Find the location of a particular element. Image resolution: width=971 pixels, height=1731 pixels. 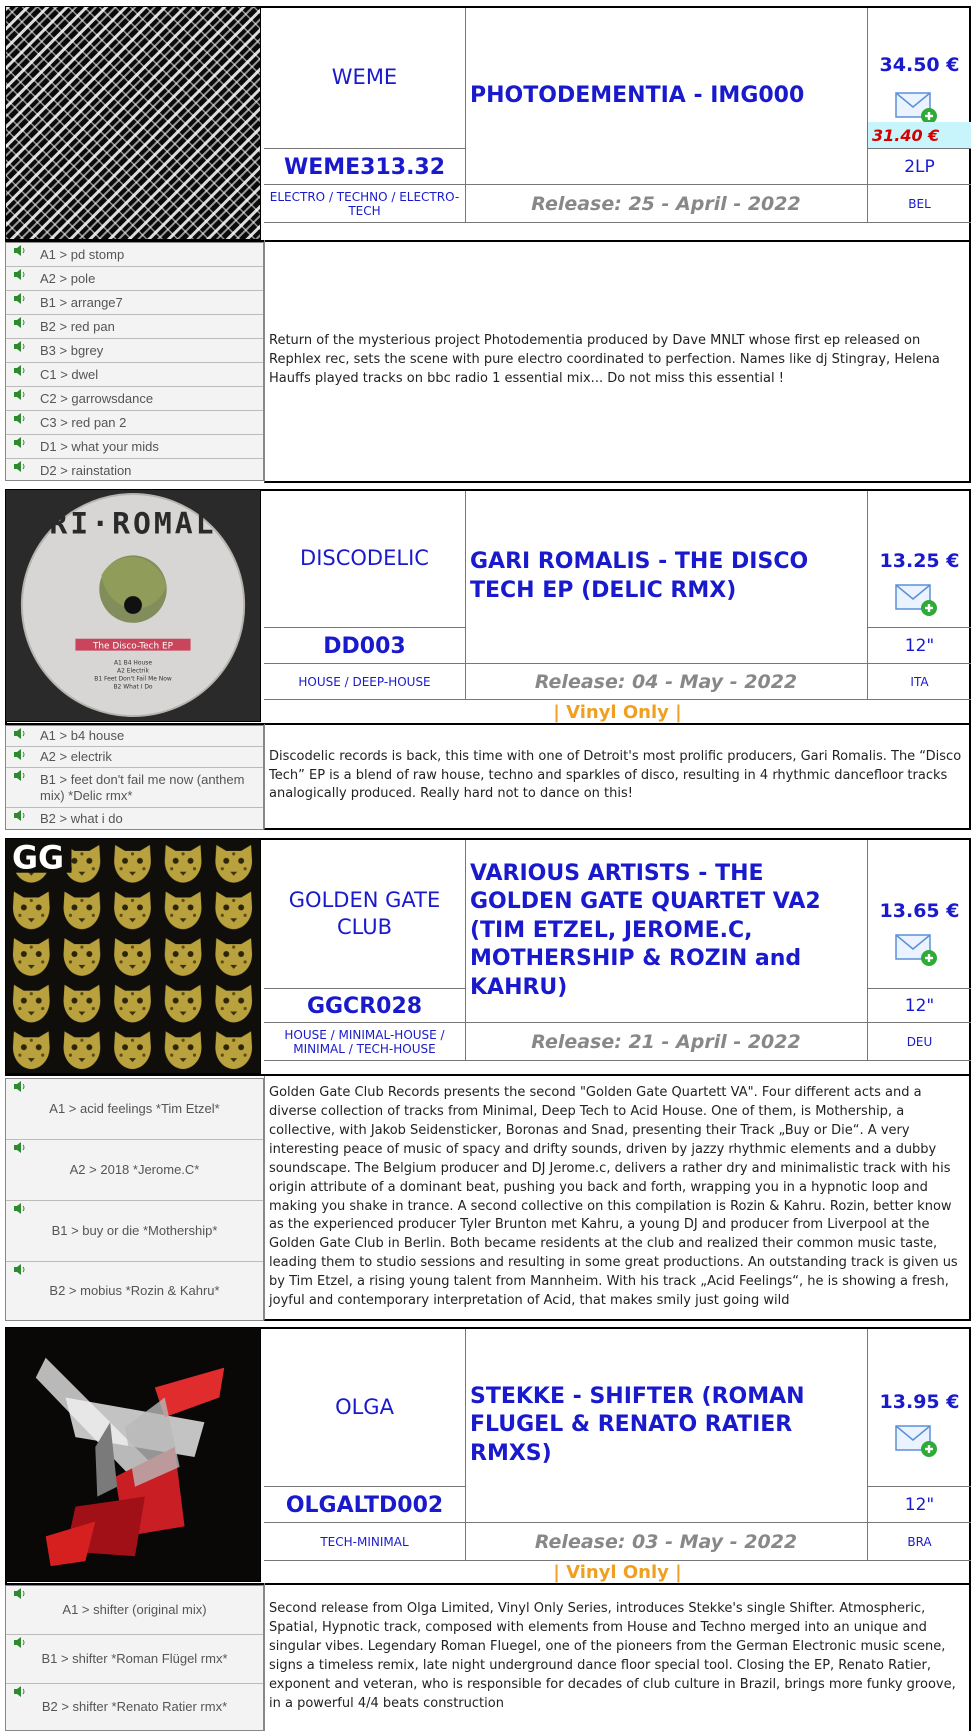

track-label: A2 > pole is located at coordinates (67, 279).